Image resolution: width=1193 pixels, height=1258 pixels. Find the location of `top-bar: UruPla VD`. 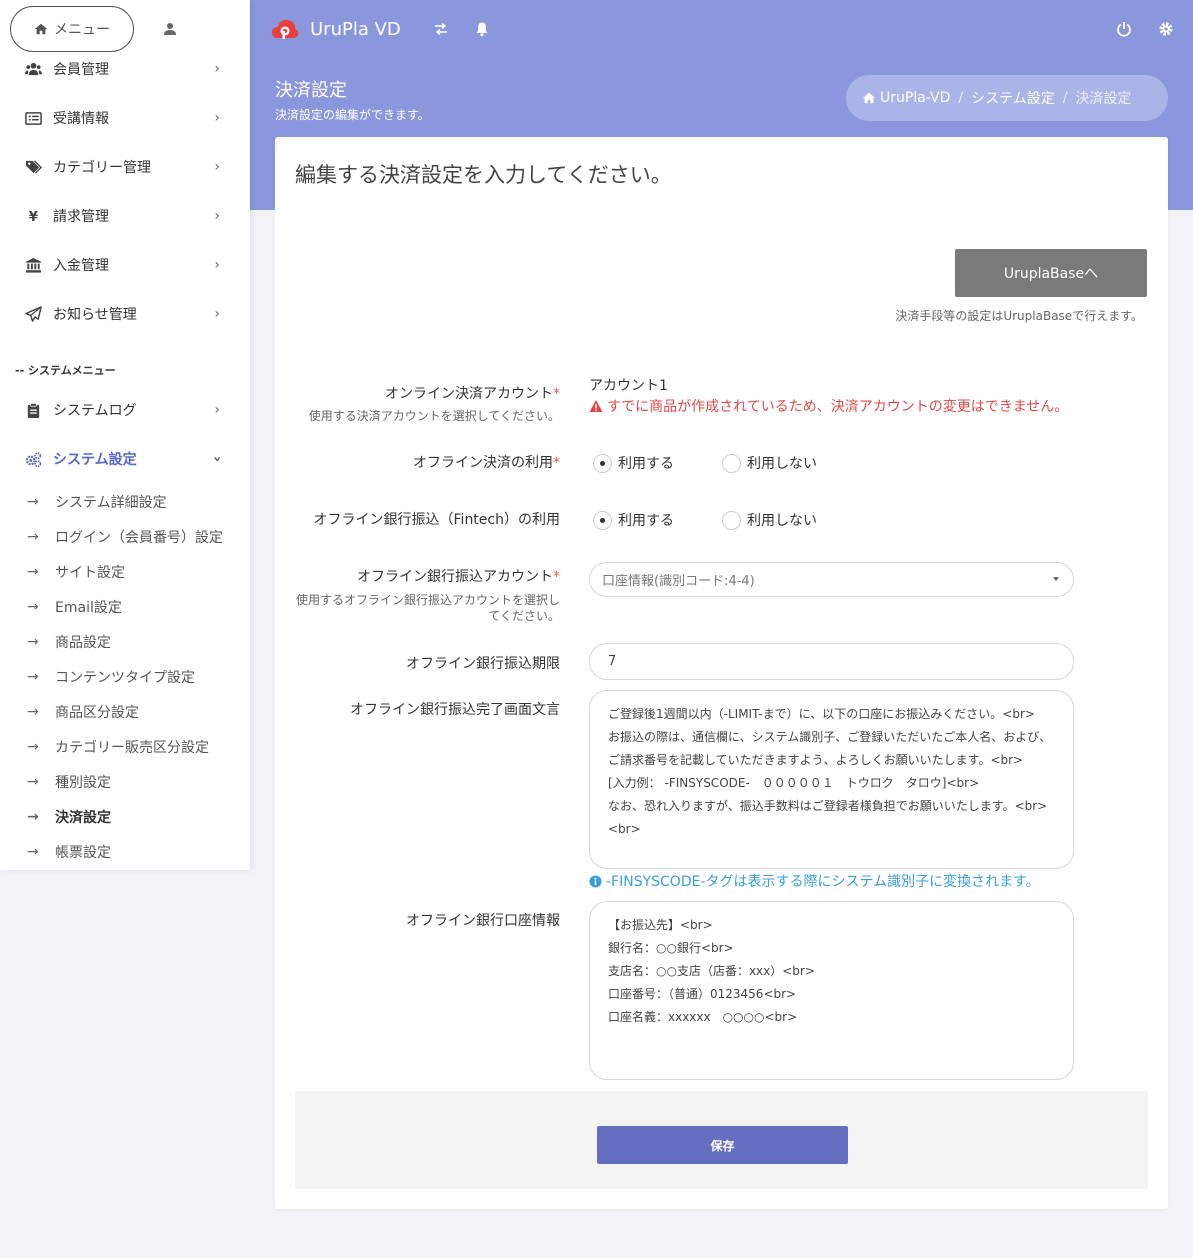

top-bar: UruPla VD is located at coordinates (721, 29).